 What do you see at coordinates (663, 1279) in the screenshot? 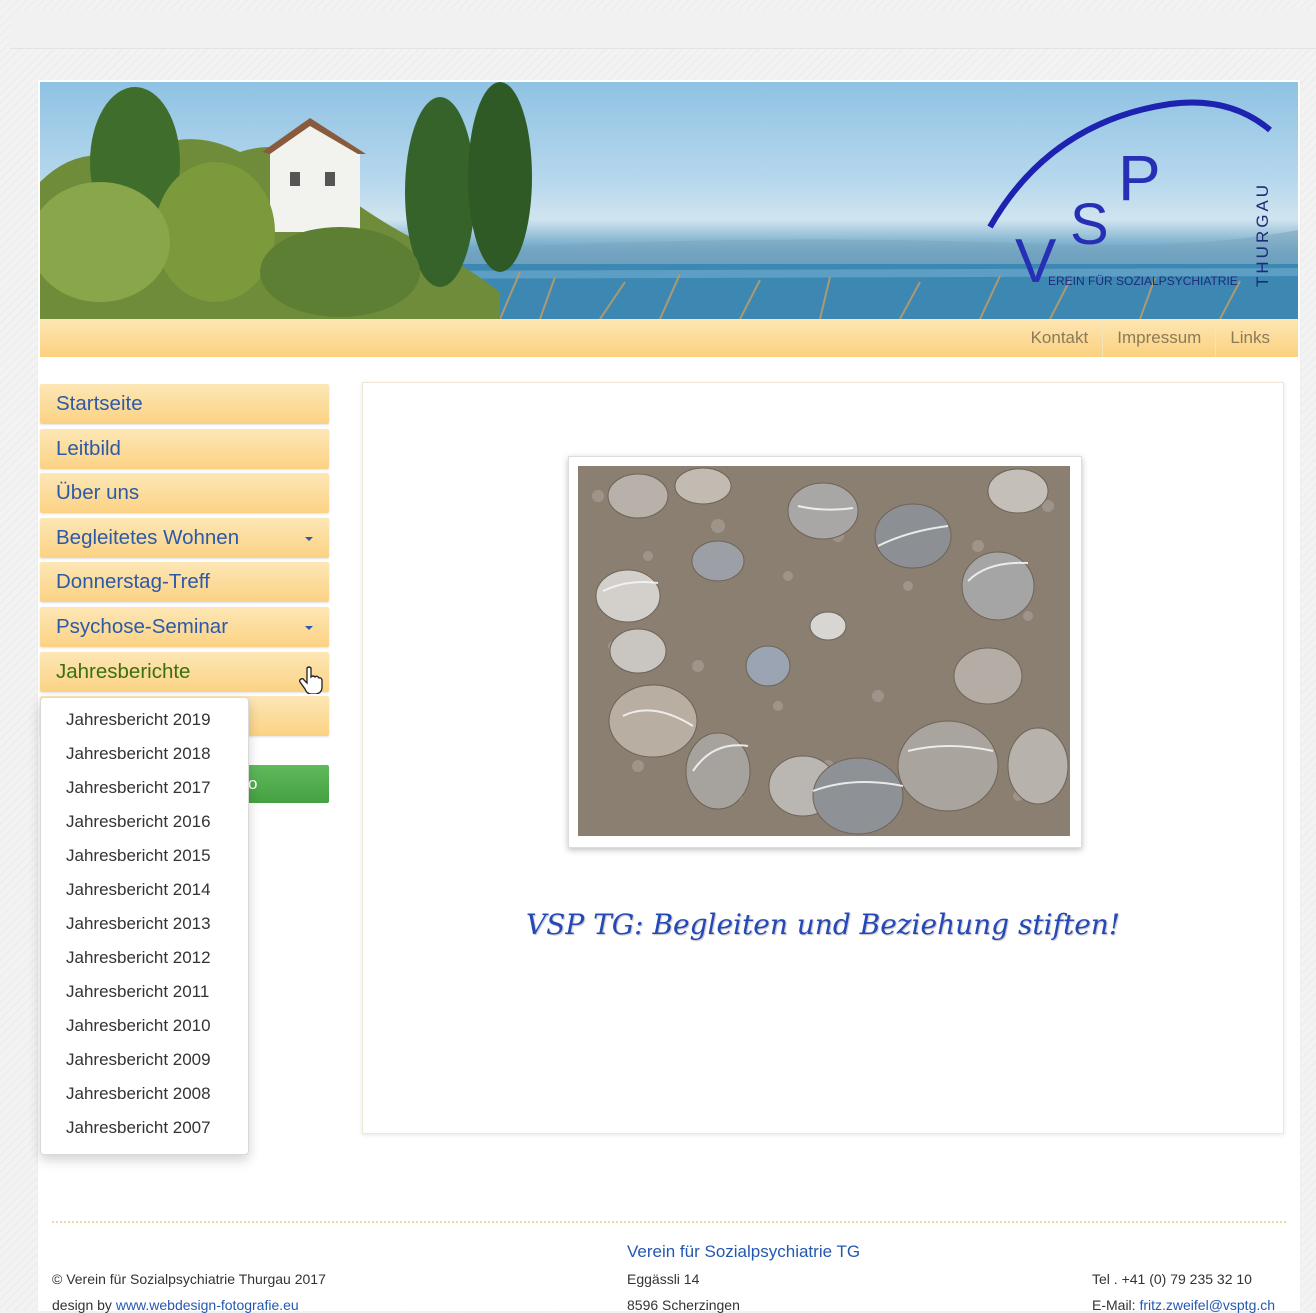
I see `footer-street: Eggässli 14` at bounding box center [663, 1279].